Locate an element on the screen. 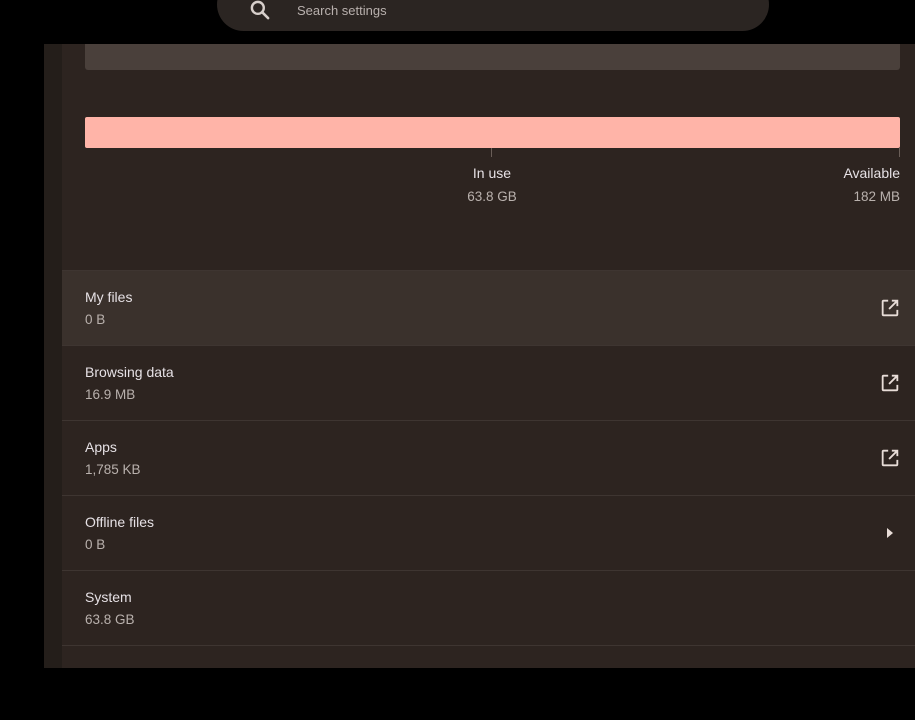 Image resolution: width=915 pixels, height=720 pixels. storage-item-value: 1,785 KB is located at coordinates (113, 469).